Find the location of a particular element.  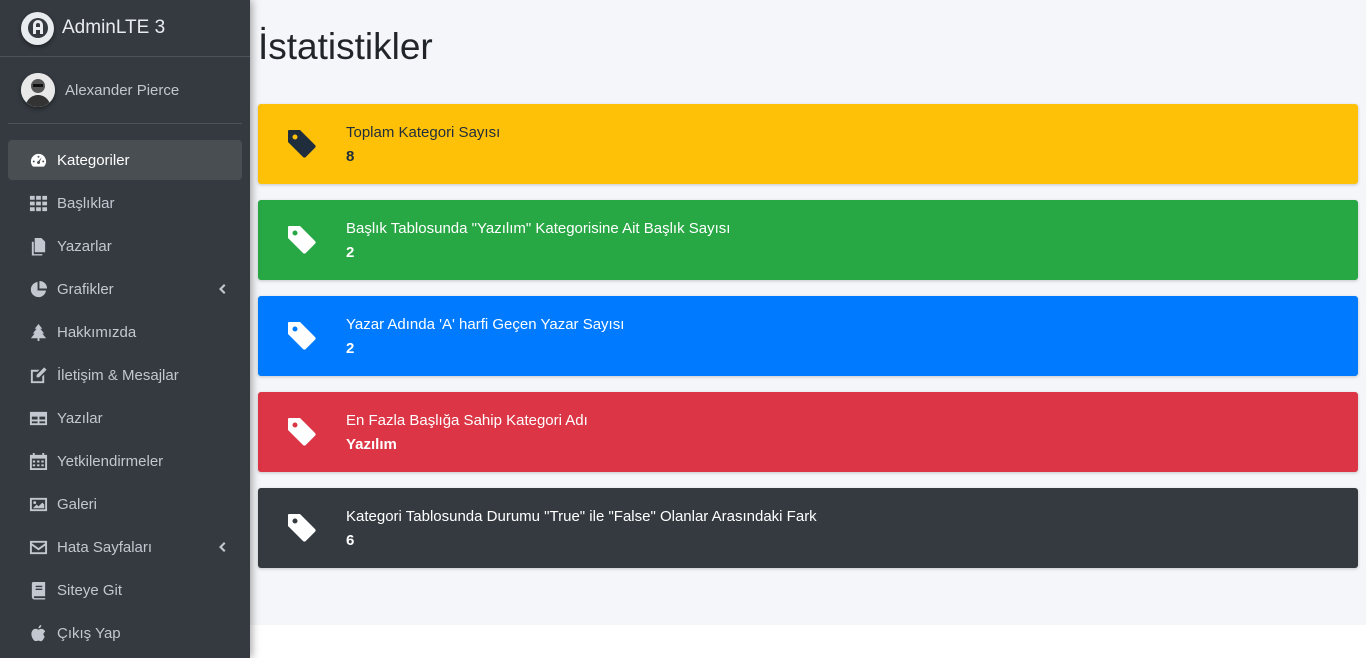

sidebar-item-yazilar: Yazılar is located at coordinates (125, 418).